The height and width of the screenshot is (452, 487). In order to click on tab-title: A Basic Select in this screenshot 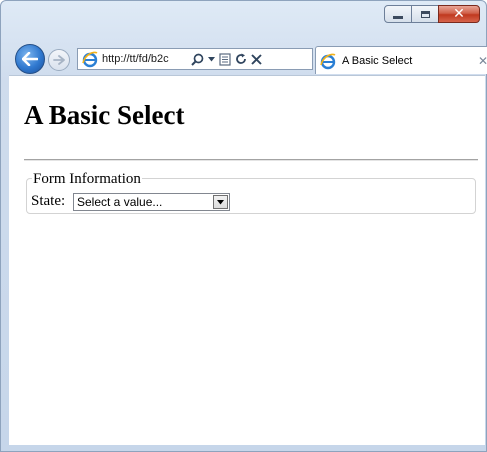, I will do `click(377, 60)`.